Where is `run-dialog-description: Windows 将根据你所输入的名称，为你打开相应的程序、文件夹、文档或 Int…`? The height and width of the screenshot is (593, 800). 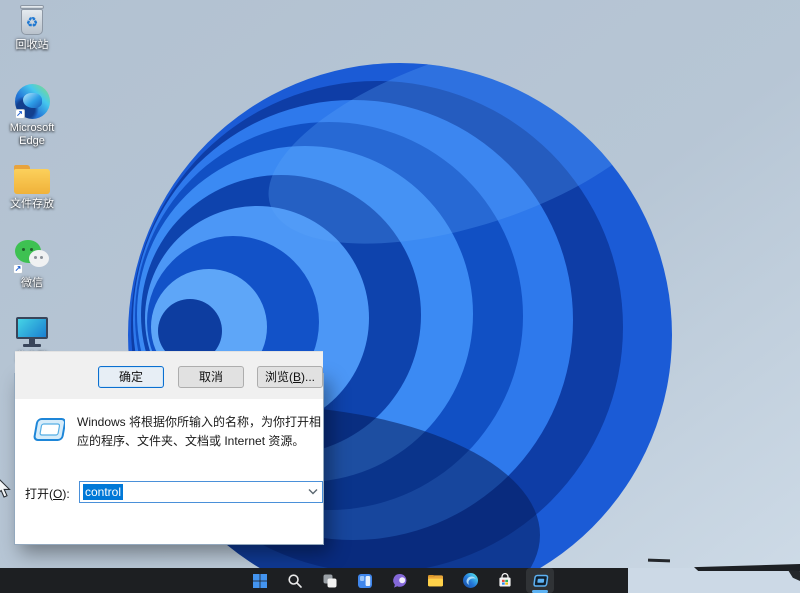
run-dialog-description: Windows 将根据你所输入的名称，为你打开相应的程序、文件夹、文档或 Int… is located at coordinates (199, 431).